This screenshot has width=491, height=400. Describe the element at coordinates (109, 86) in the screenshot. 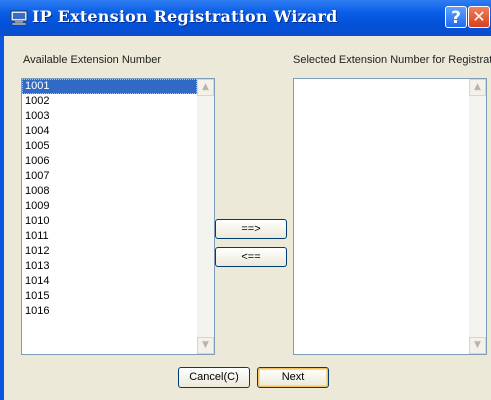

I see `list-item: 1001` at that location.